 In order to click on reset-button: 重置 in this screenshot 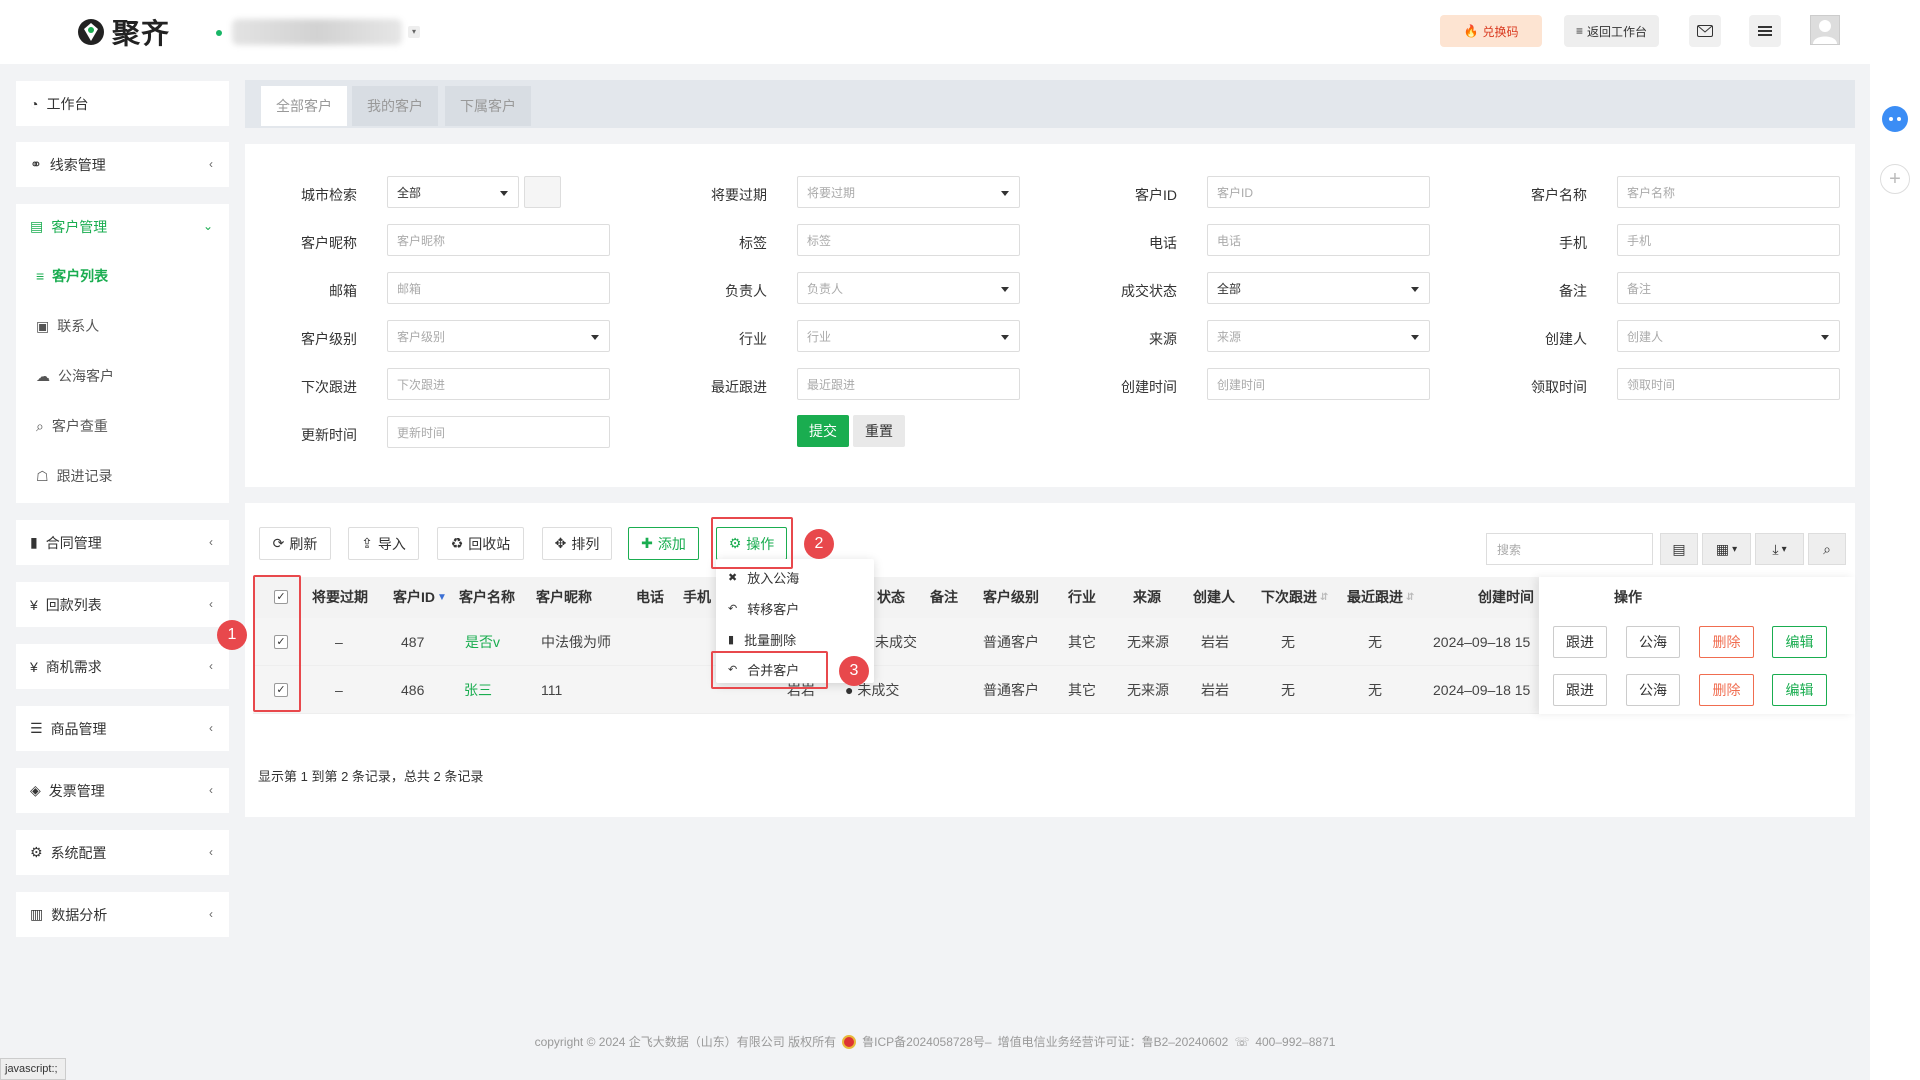, I will do `click(879, 431)`.